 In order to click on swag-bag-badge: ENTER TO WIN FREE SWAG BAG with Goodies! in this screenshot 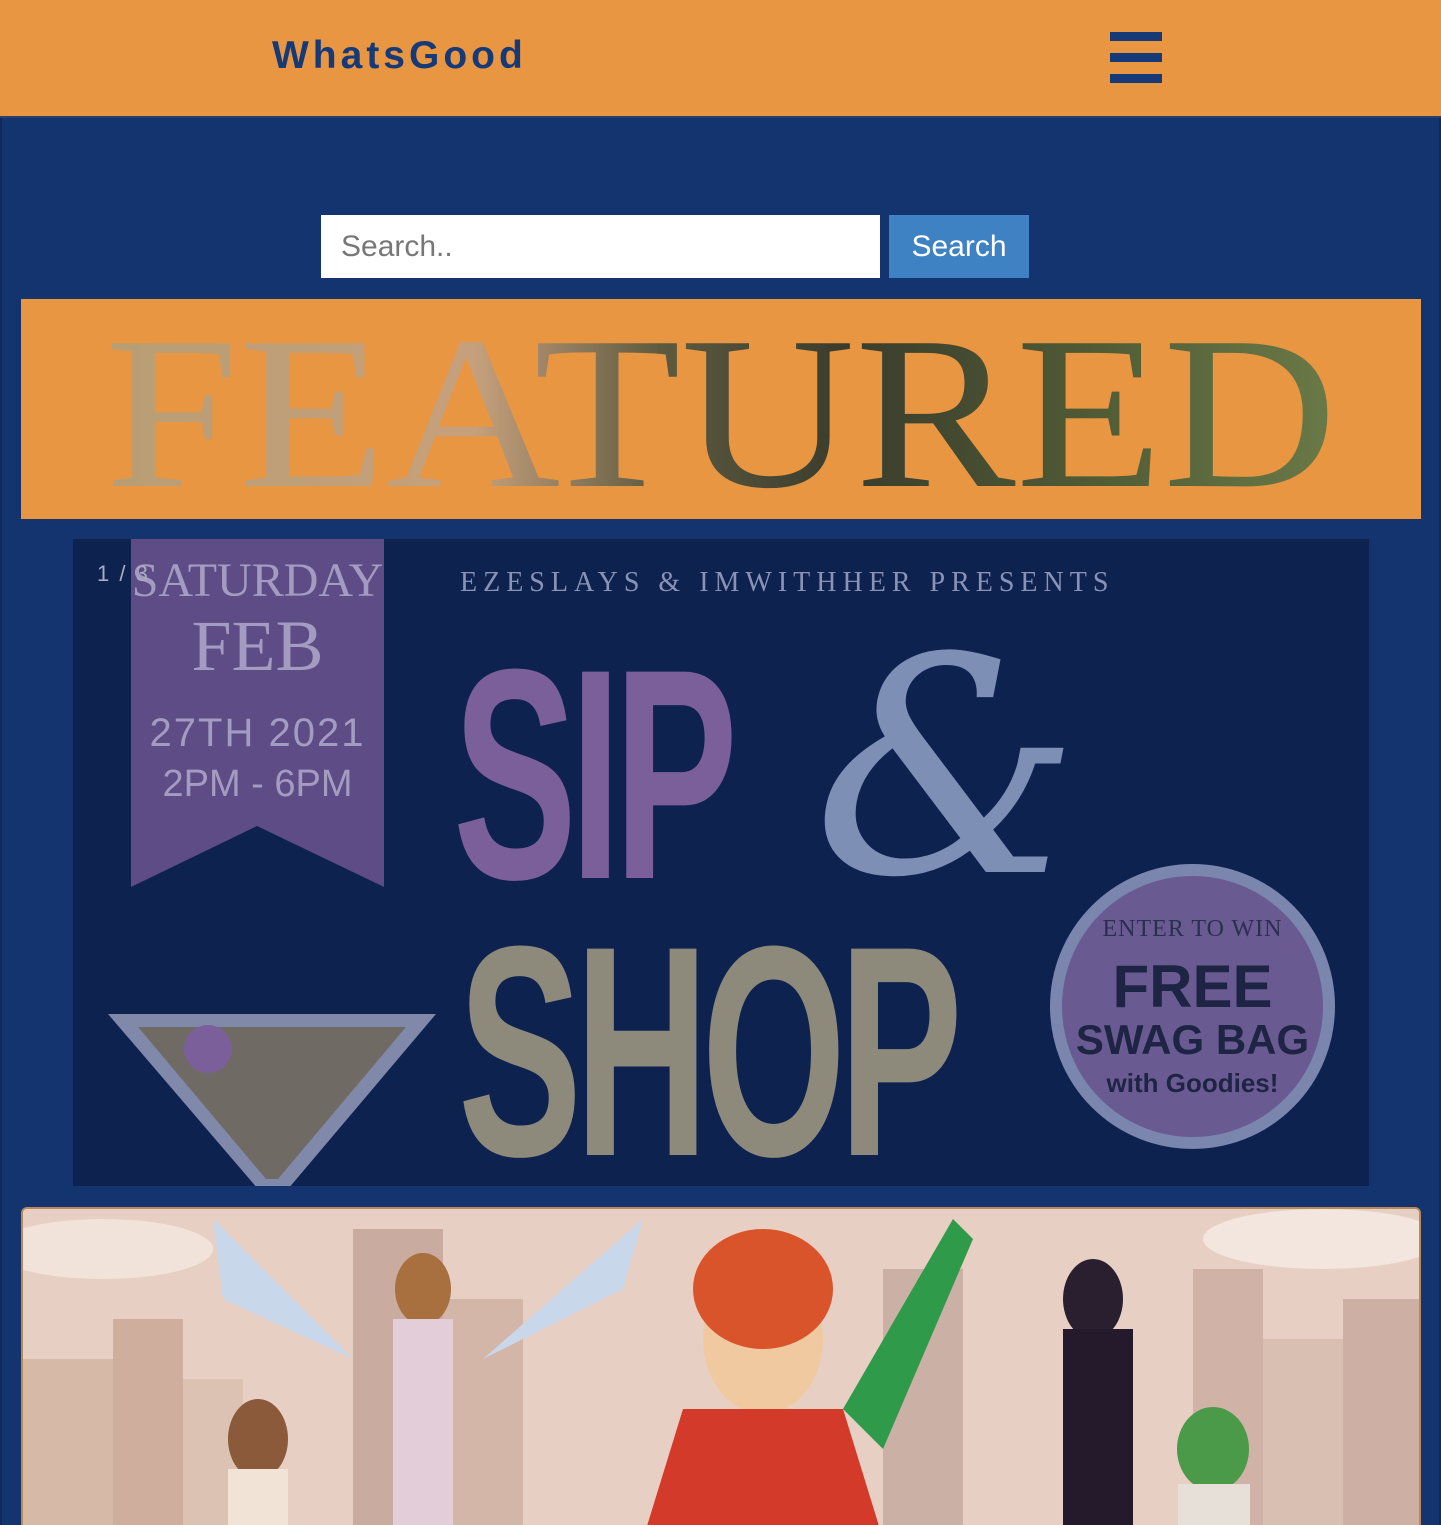, I will do `click(1192, 1006)`.